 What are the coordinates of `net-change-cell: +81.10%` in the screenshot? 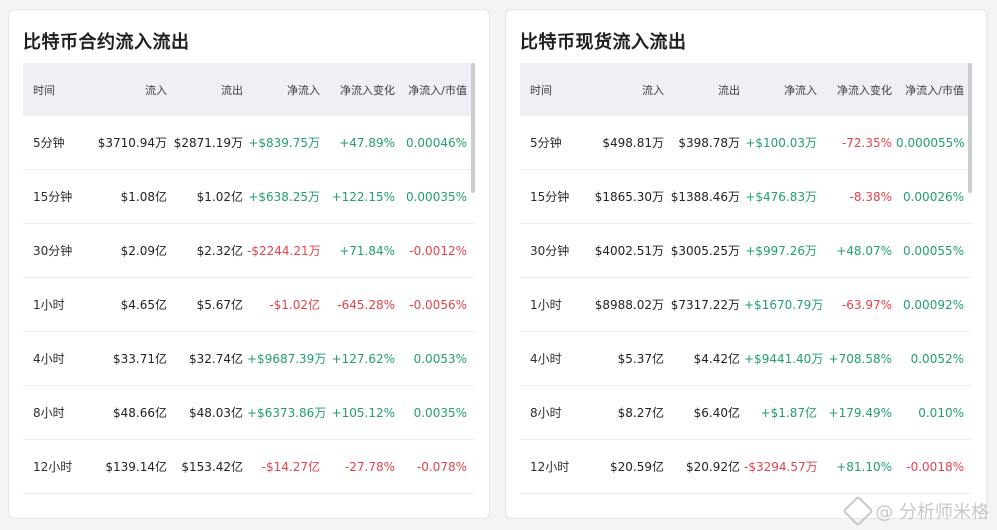 It's located at (864, 466).